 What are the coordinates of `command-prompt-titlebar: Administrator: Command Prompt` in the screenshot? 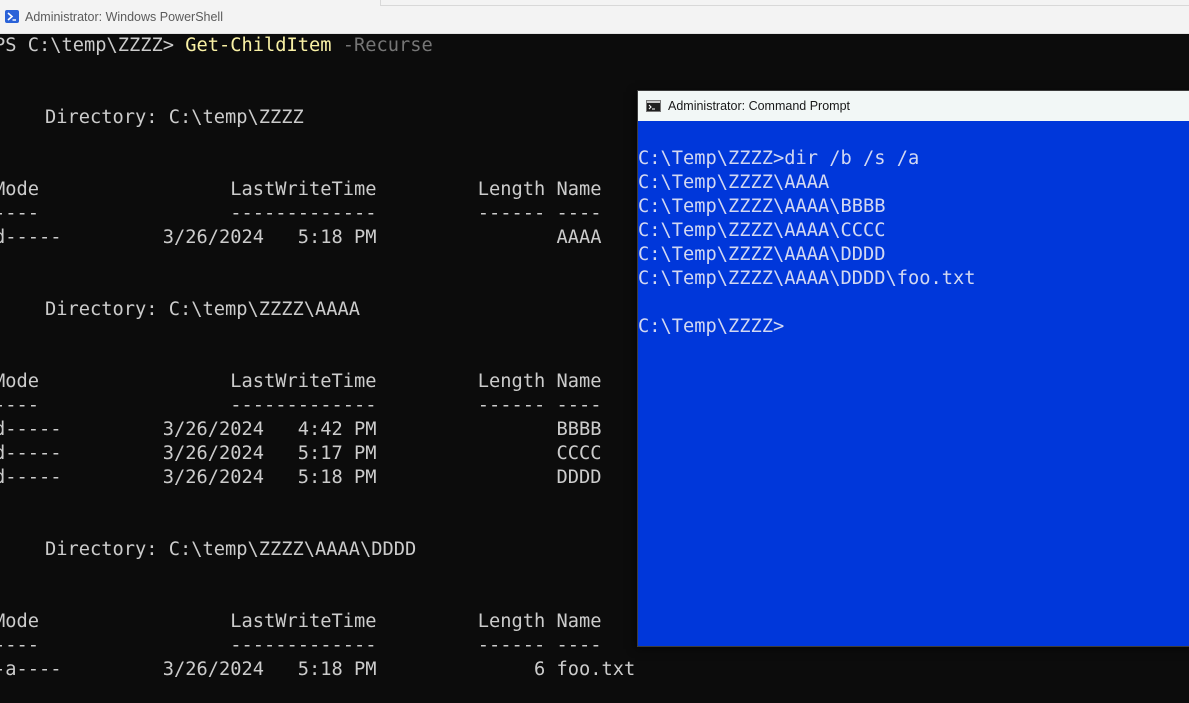 It's located at (913, 106).